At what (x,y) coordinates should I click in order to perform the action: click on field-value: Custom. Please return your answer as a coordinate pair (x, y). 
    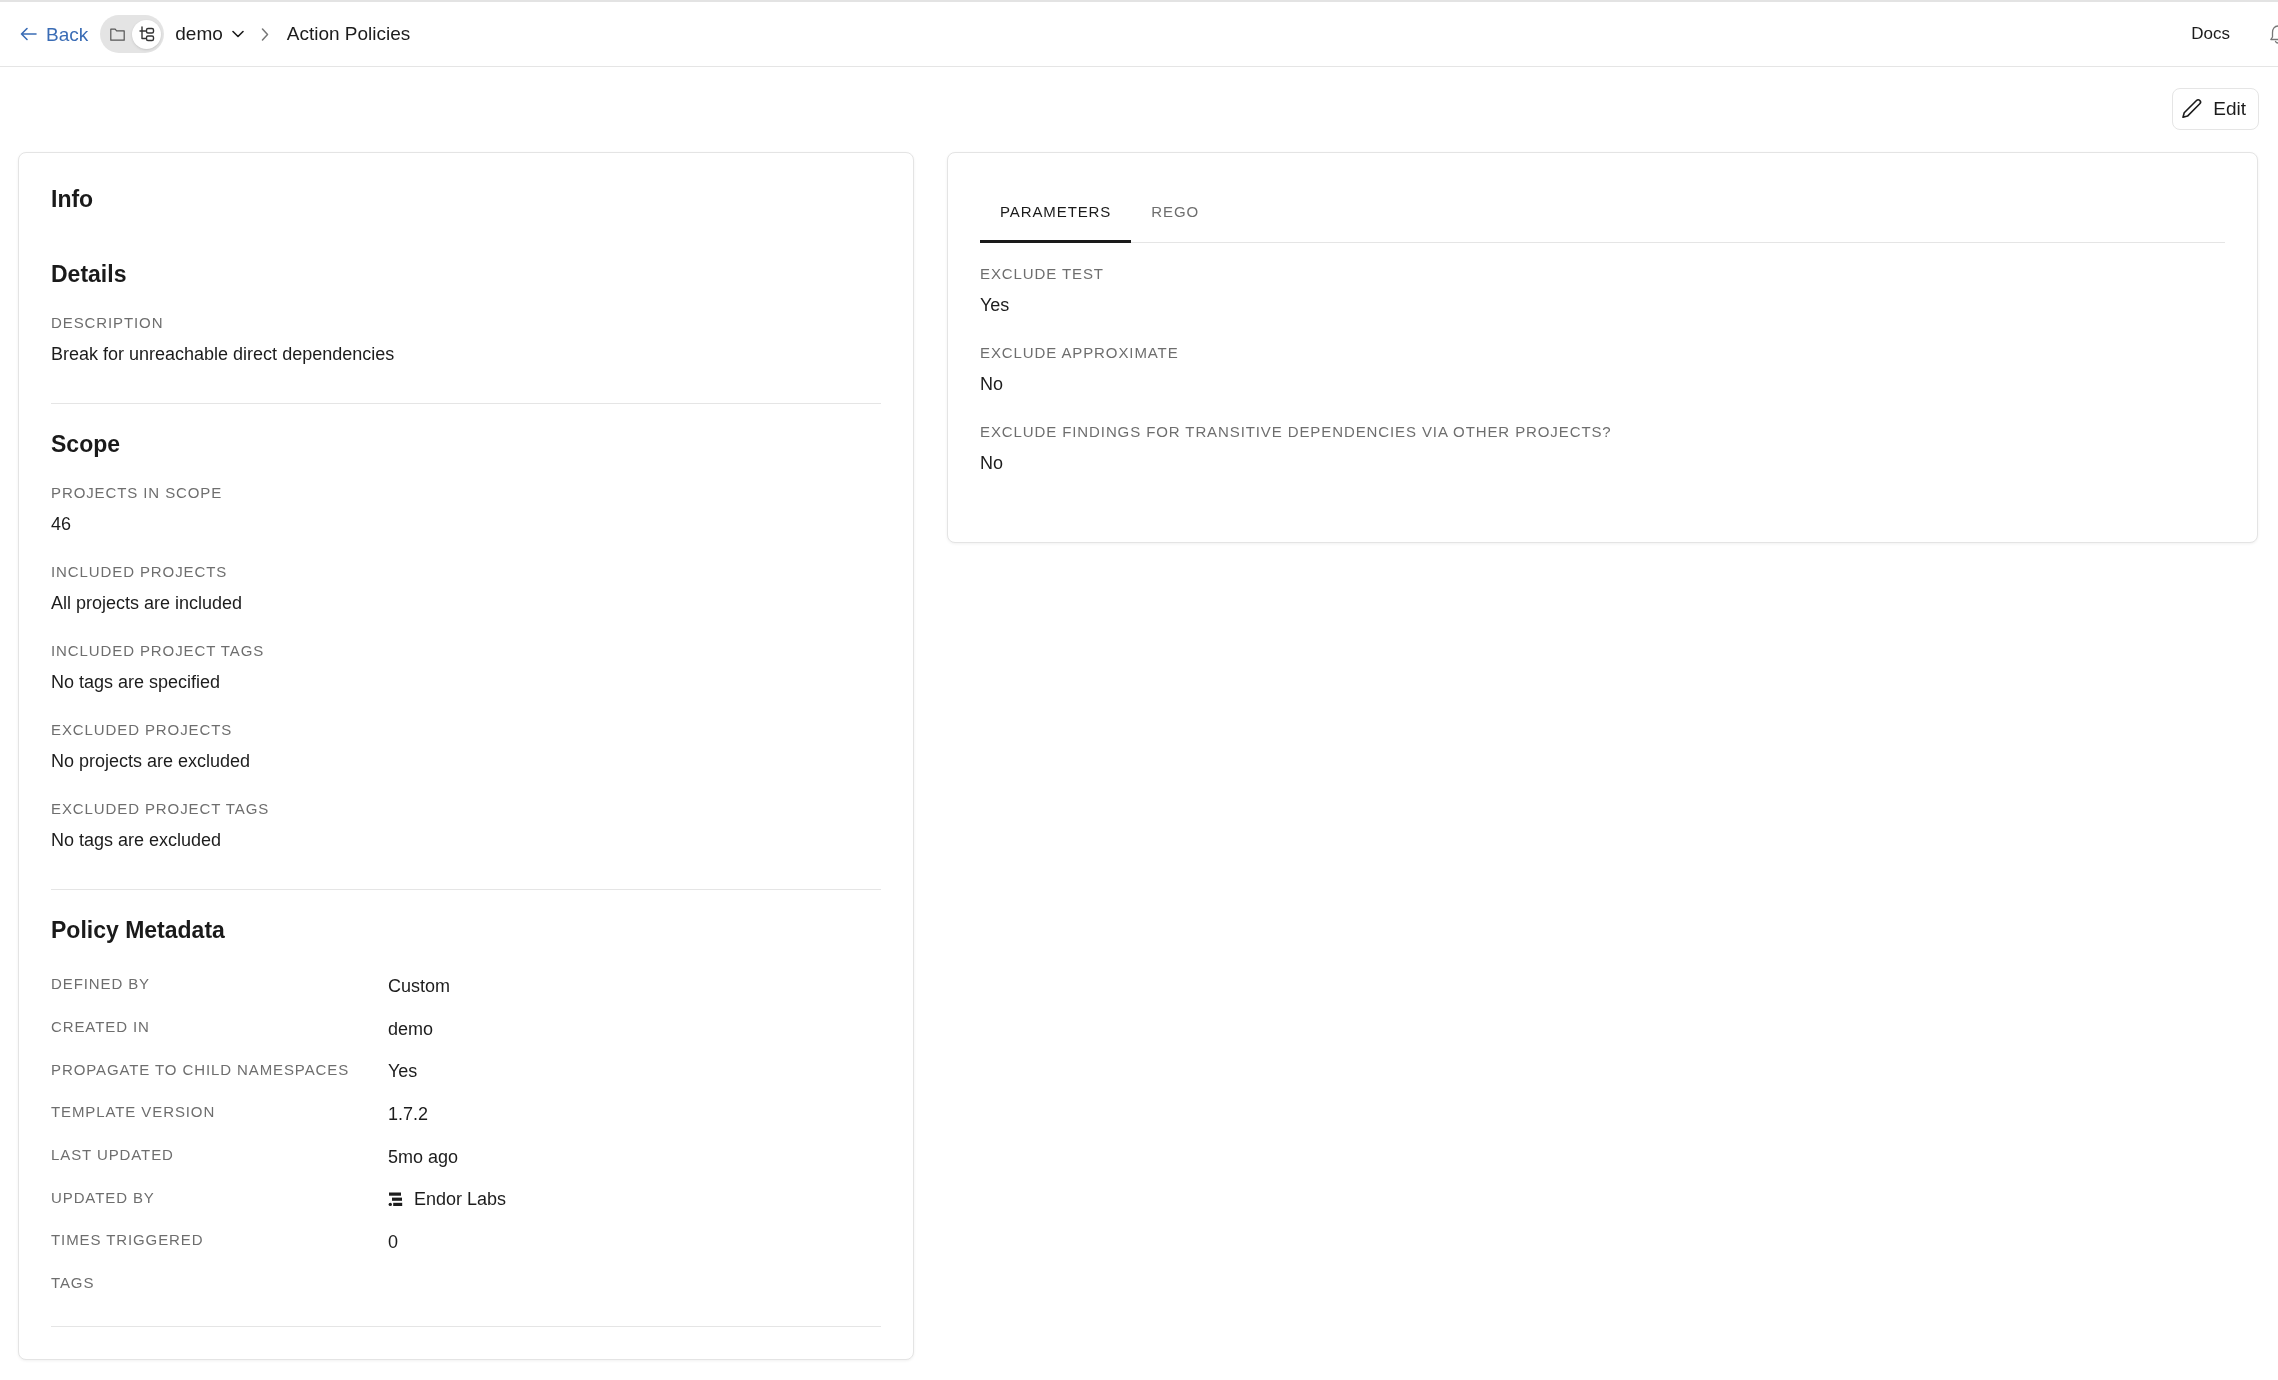
    Looking at the image, I should click on (419, 986).